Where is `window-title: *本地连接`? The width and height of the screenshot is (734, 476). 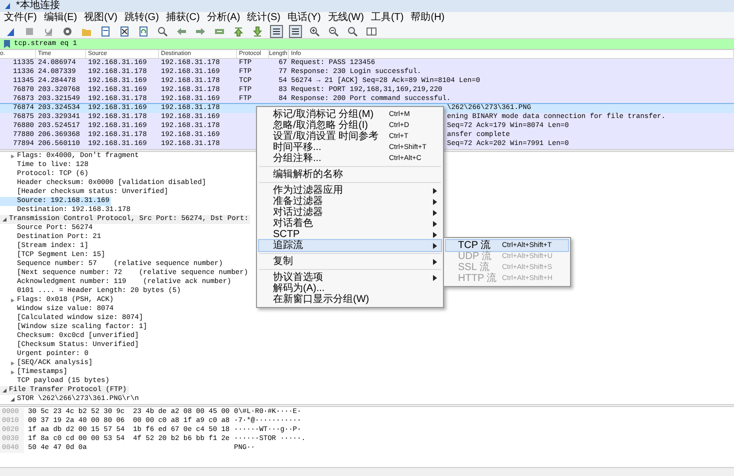
window-title: *本地连接 is located at coordinates (38, 6).